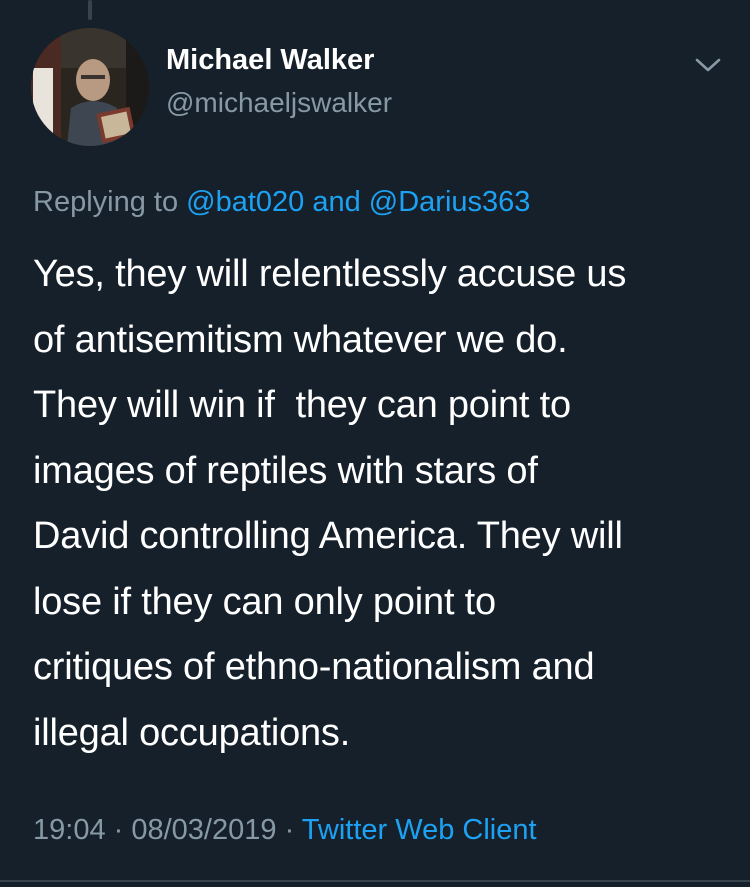 The height and width of the screenshot is (887, 750). What do you see at coordinates (192, 732) in the screenshot?
I see `tweet-text-line: illegal occupations.` at bounding box center [192, 732].